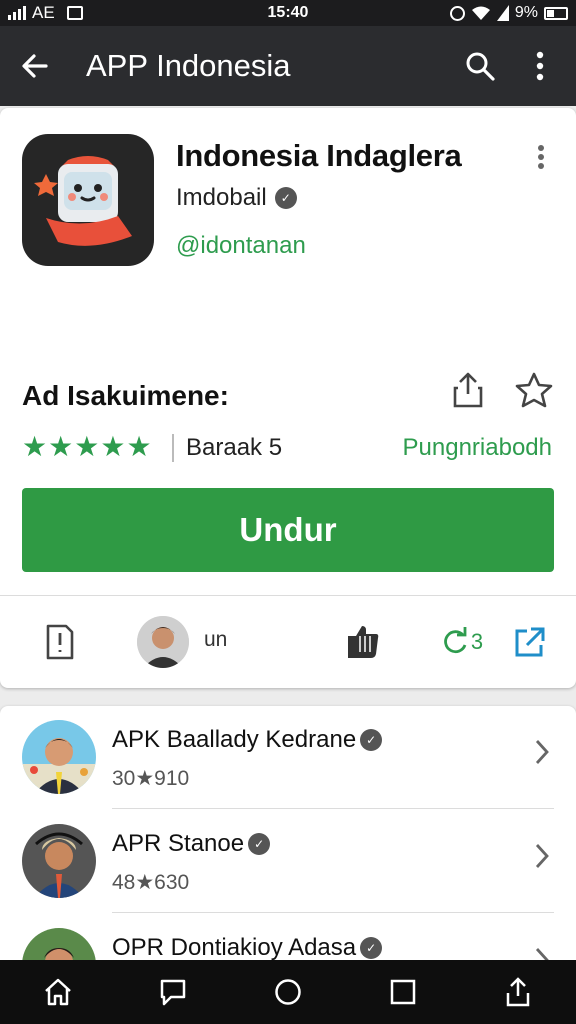  I want to click on overflow-menu-button, so click(540, 66).